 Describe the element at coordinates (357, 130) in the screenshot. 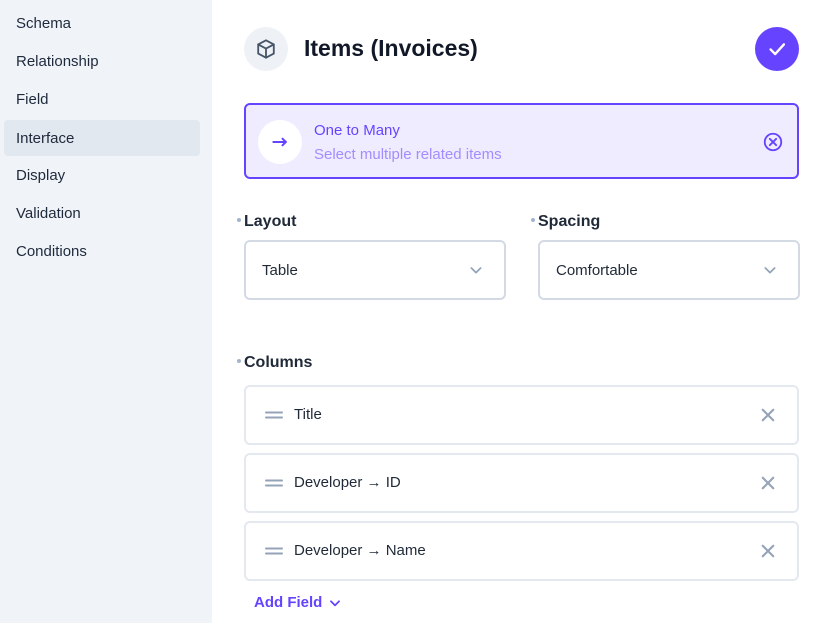

I see `relation-title: One to Many` at that location.